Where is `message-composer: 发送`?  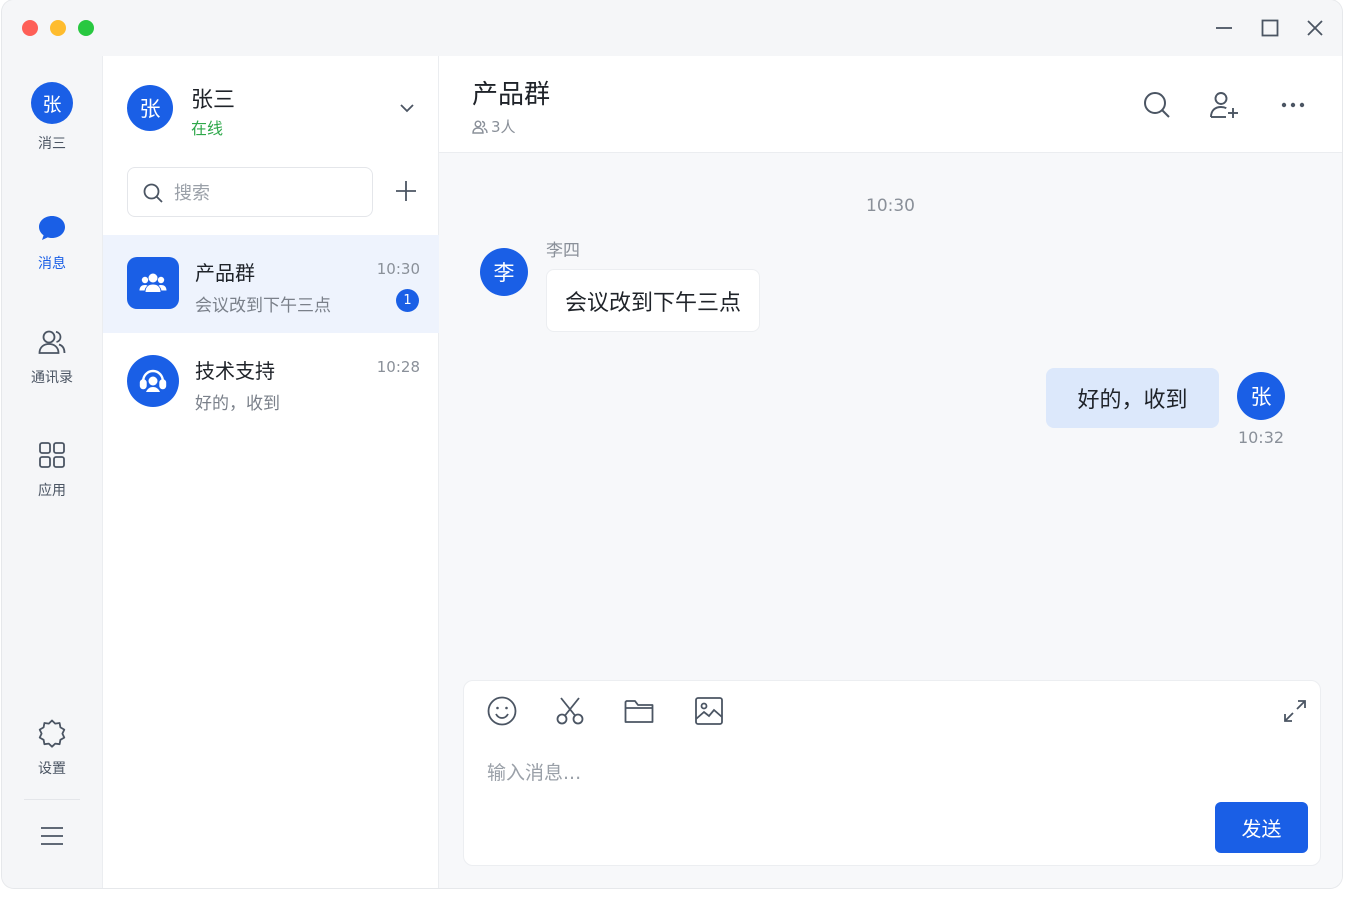
message-composer: 发送 is located at coordinates (892, 773).